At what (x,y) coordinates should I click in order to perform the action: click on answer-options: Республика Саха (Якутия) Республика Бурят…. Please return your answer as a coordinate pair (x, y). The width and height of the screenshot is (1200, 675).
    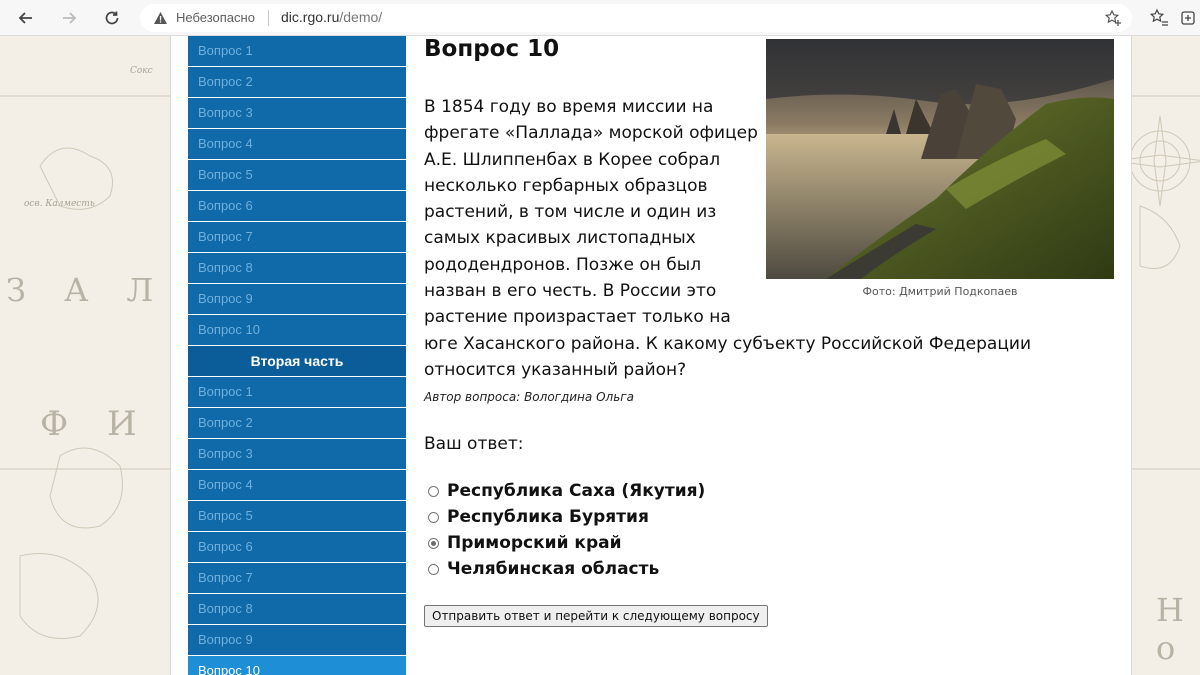
    Looking at the image, I should click on (566, 530).